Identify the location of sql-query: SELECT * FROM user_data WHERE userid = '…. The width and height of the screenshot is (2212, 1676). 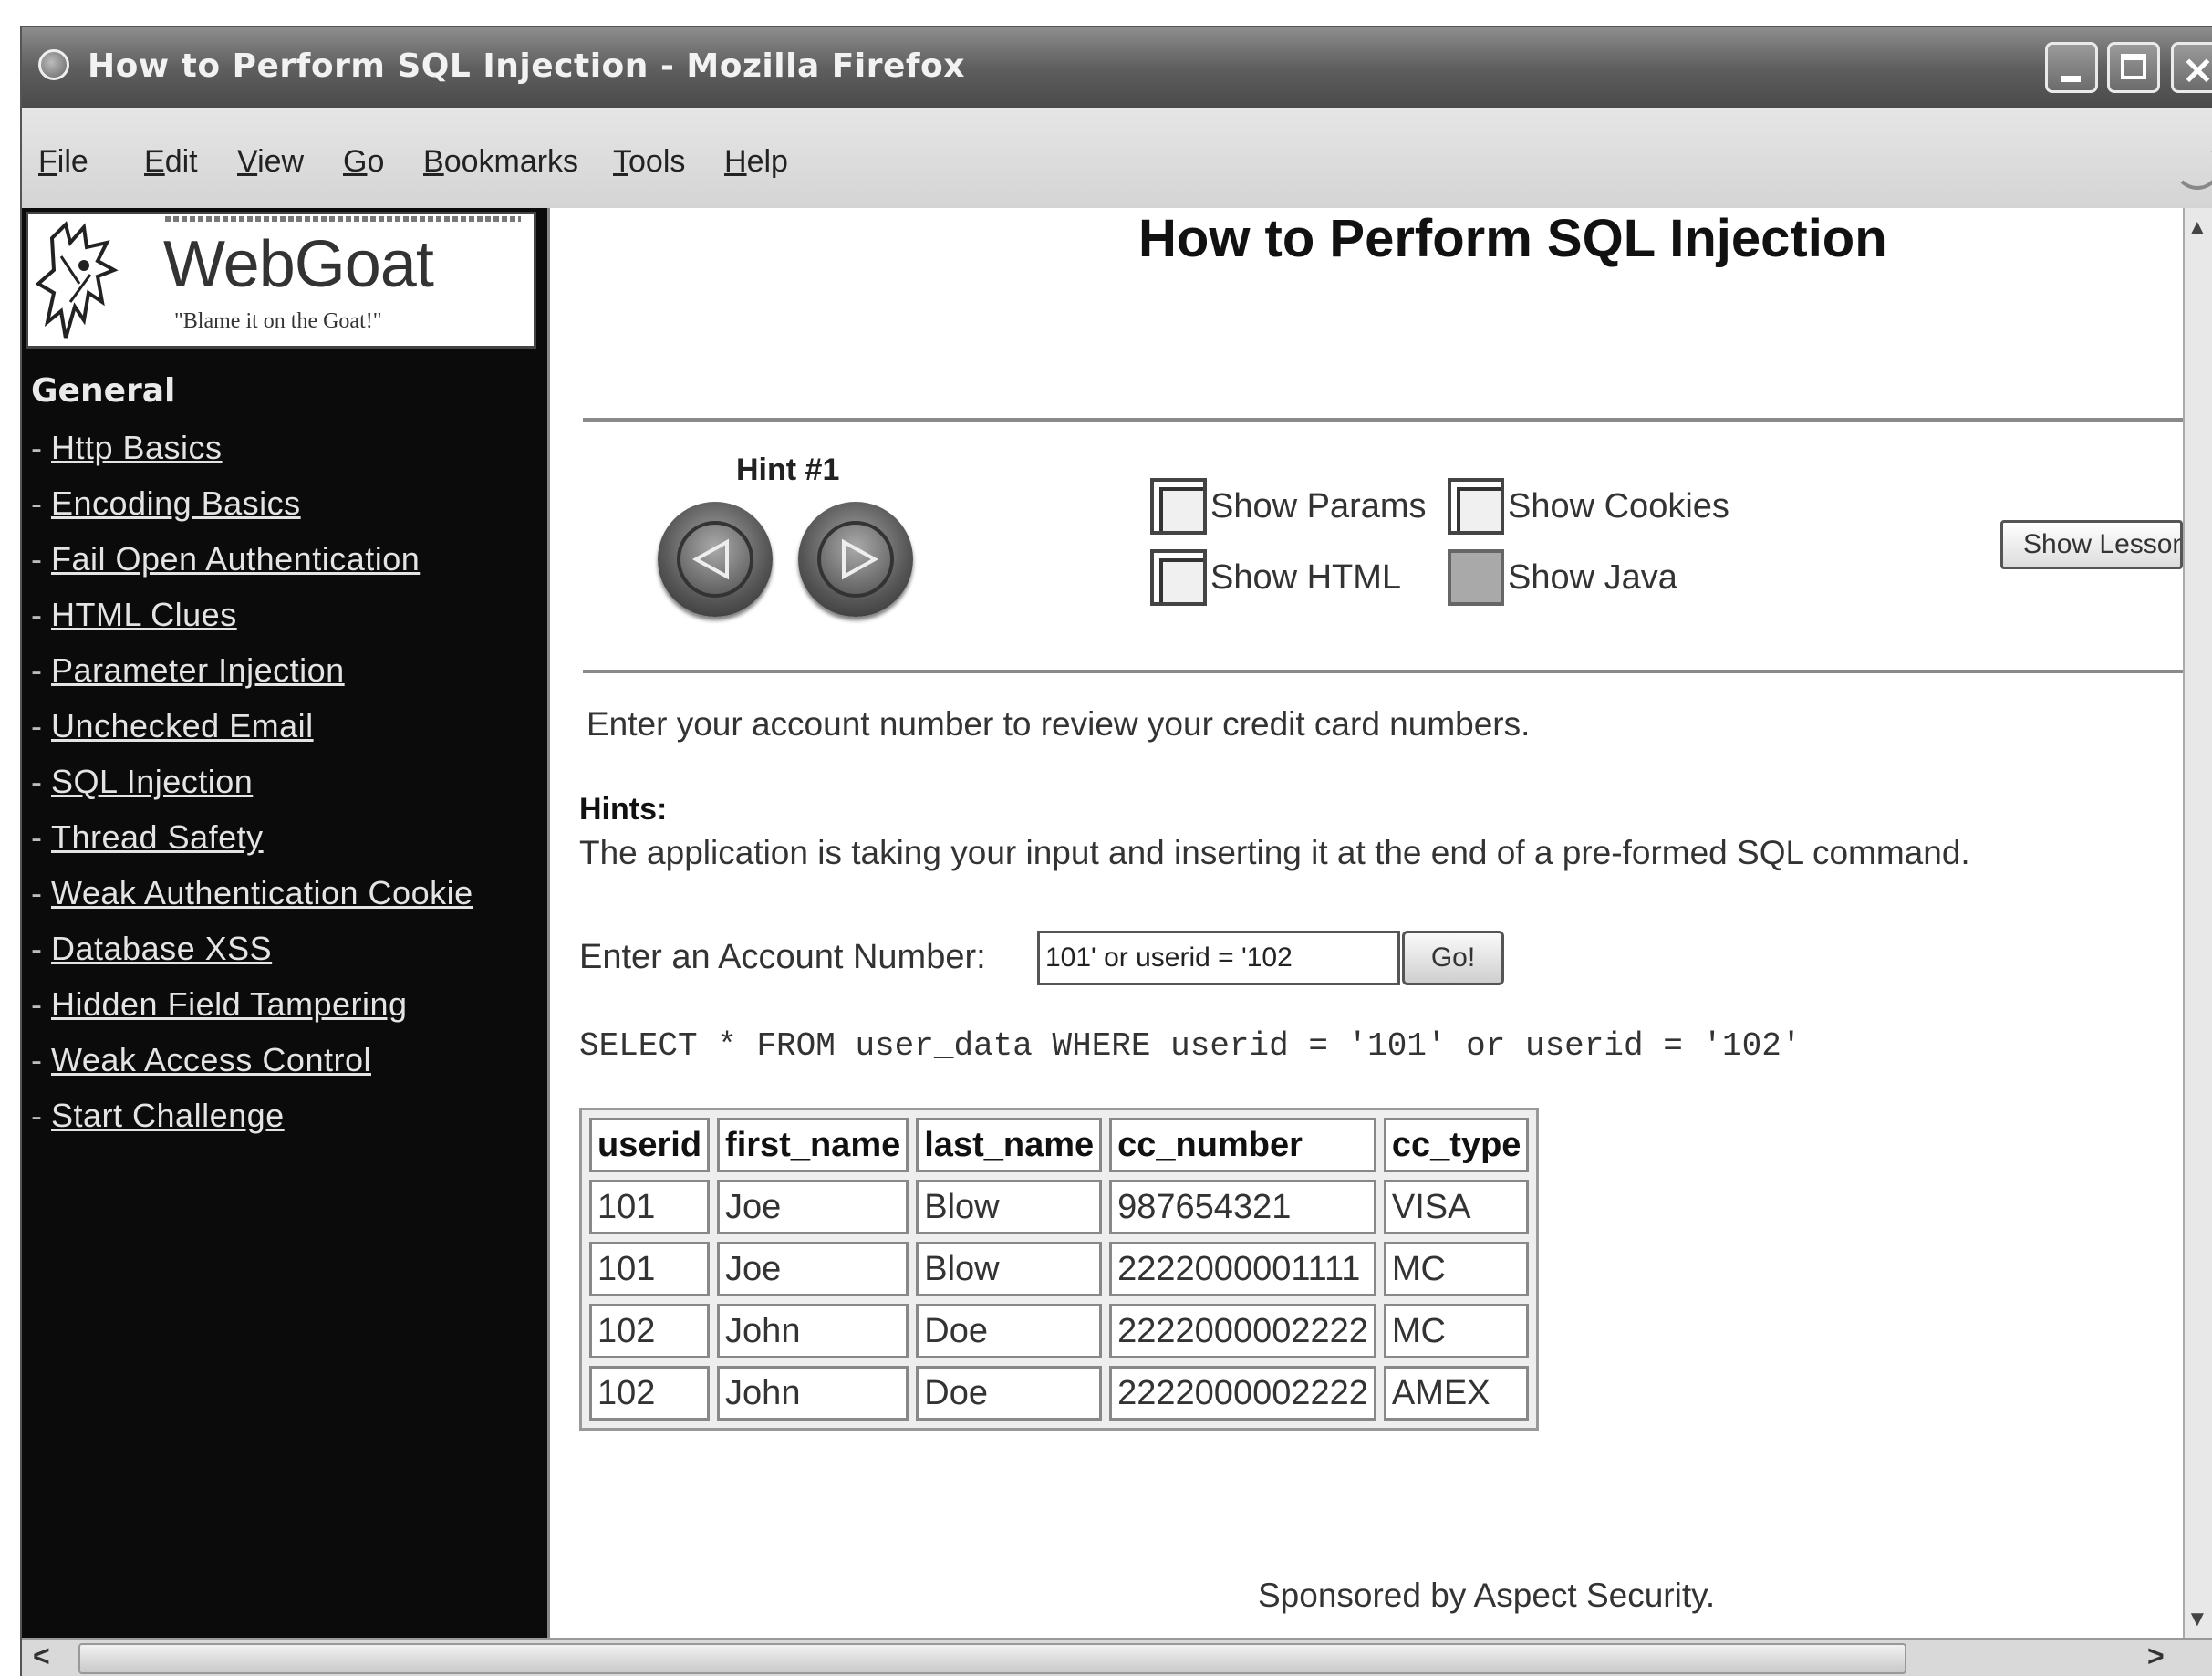
(1190, 1046).